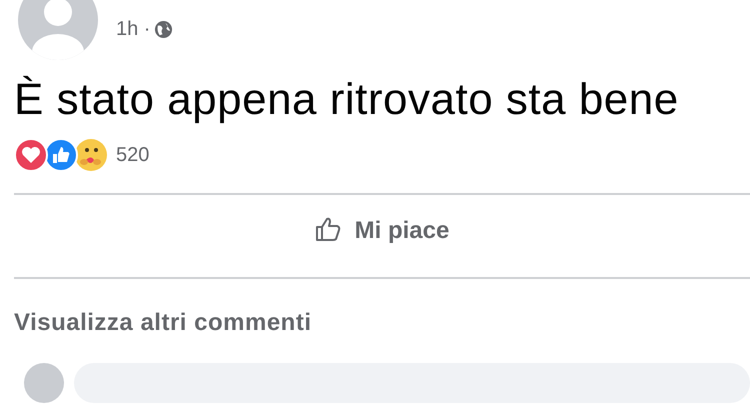 This screenshot has height=405, width=750. Describe the element at coordinates (91, 155) in the screenshot. I see `hugging-face-reaction-icon` at that location.